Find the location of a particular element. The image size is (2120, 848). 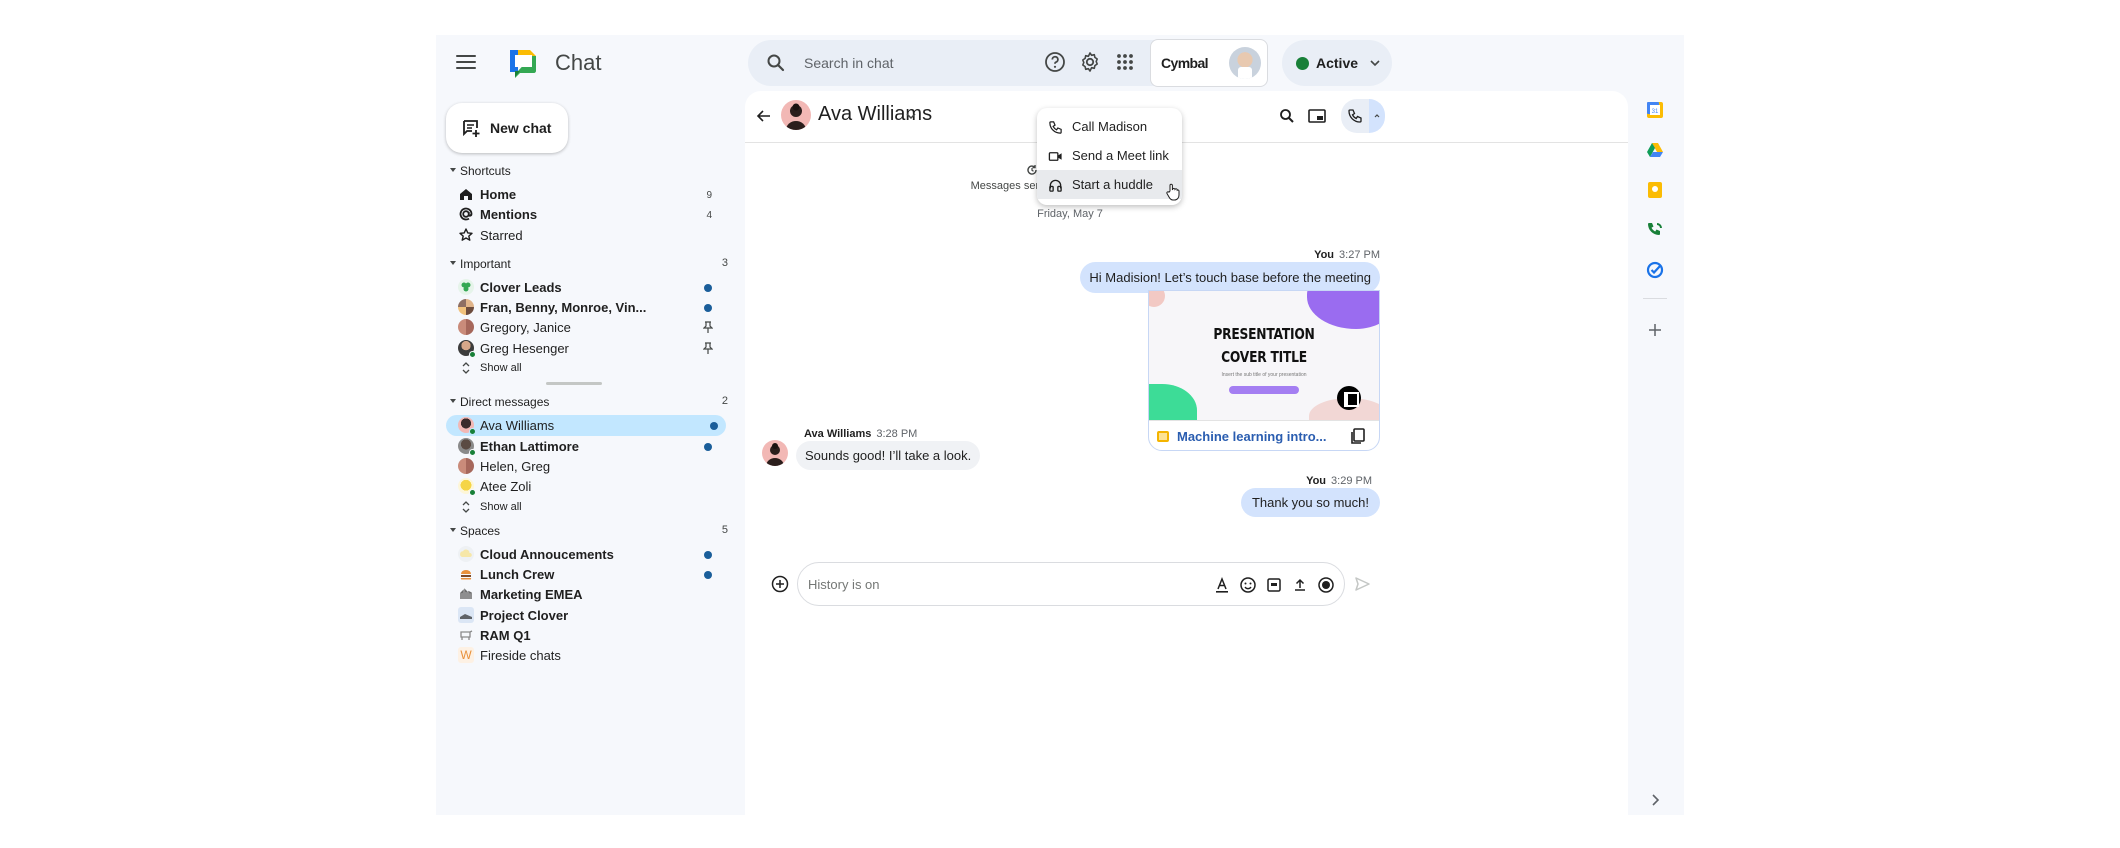

sidebar-item-project-clover: Project Clover is located at coordinates (581, 615).